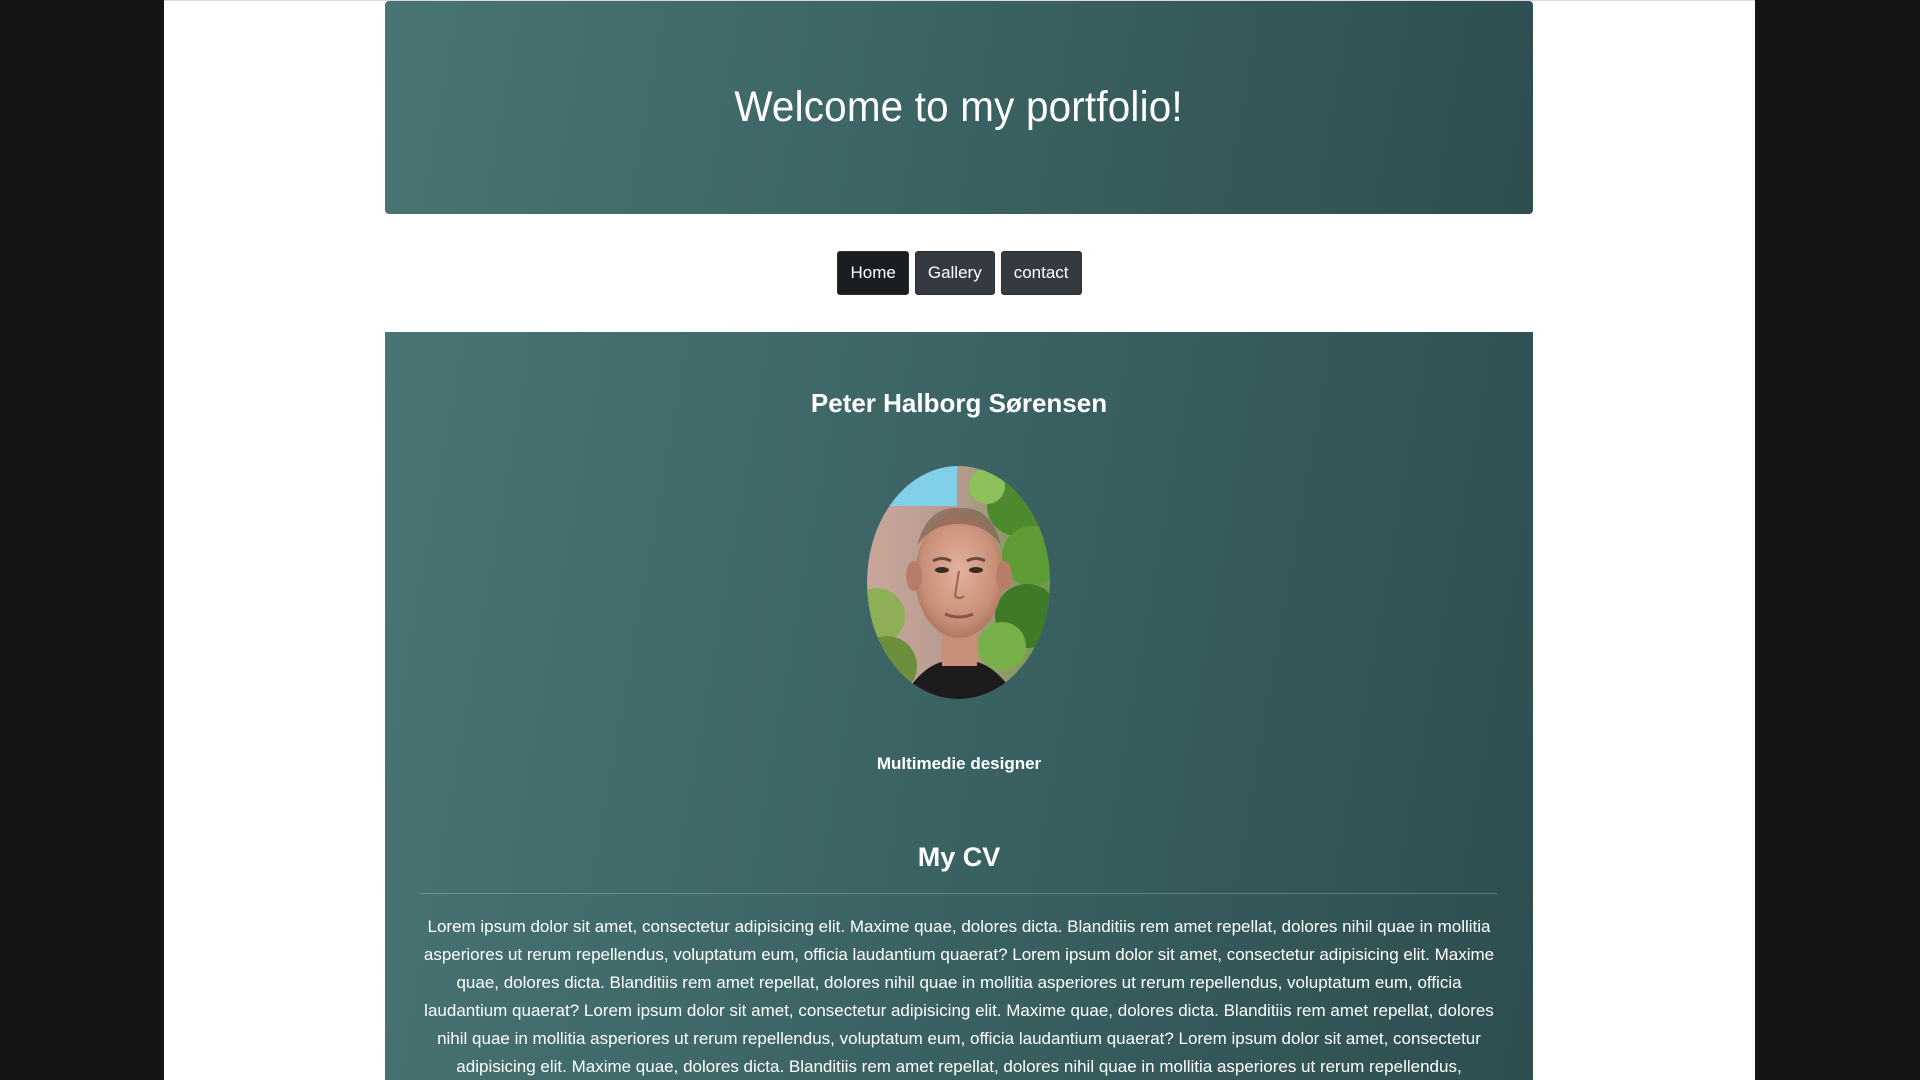 Image resolution: width=1920 pixels, height=1080 pixels. Describe the element at coordinates (873, 273) in the screenshot. I see `nav-home-button: Home` at that location.